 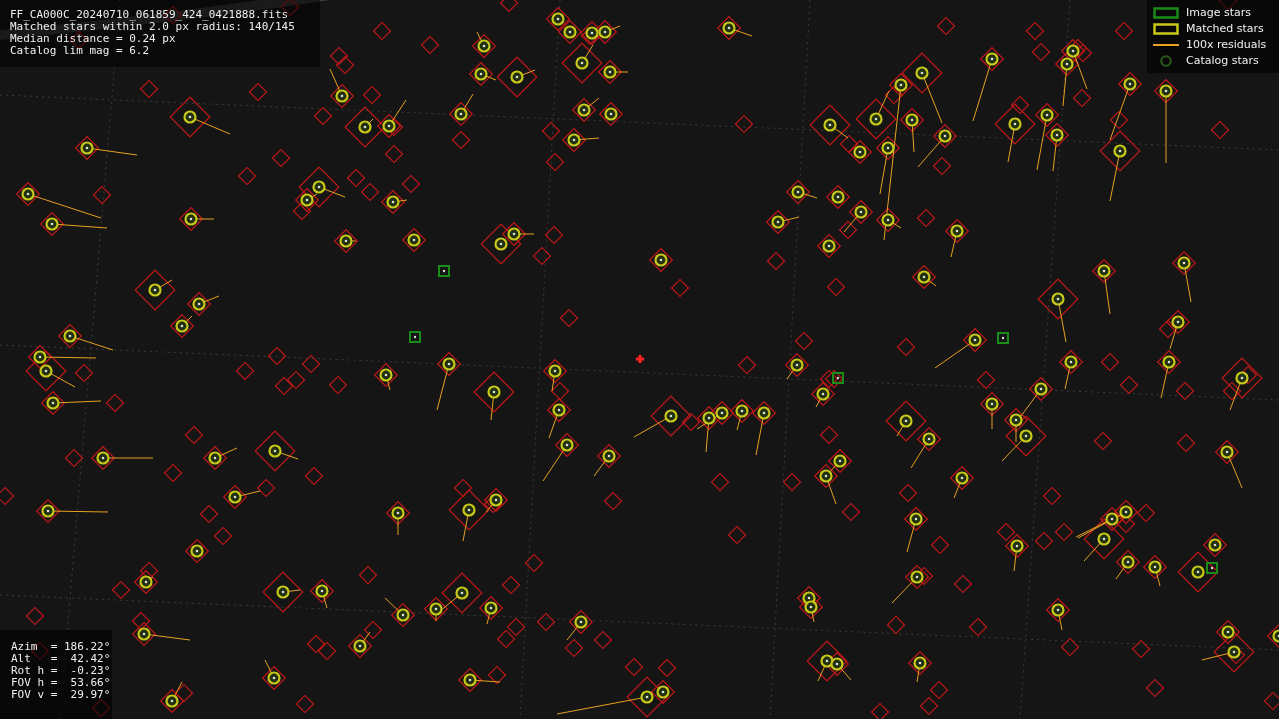 What do you see at coordinates (61, 683) in the screenshot?
I see `pointing-text: FOV h = 53.66°` at bounding box center [61, 683].